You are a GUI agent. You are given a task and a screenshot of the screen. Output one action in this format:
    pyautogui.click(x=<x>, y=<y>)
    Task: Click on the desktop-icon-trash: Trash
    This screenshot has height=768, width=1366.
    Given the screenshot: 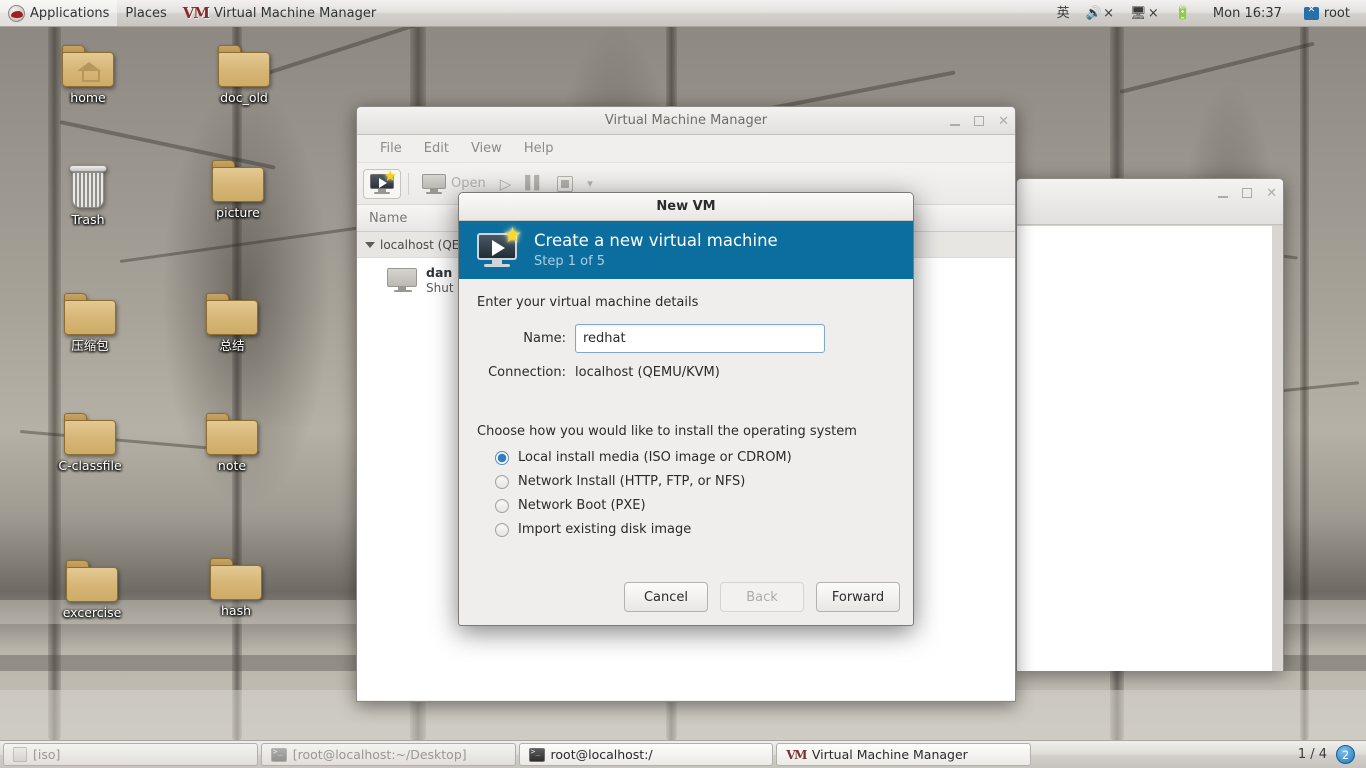 What is the action you would take?
    pyautogui.click(x=88, y=196)
    